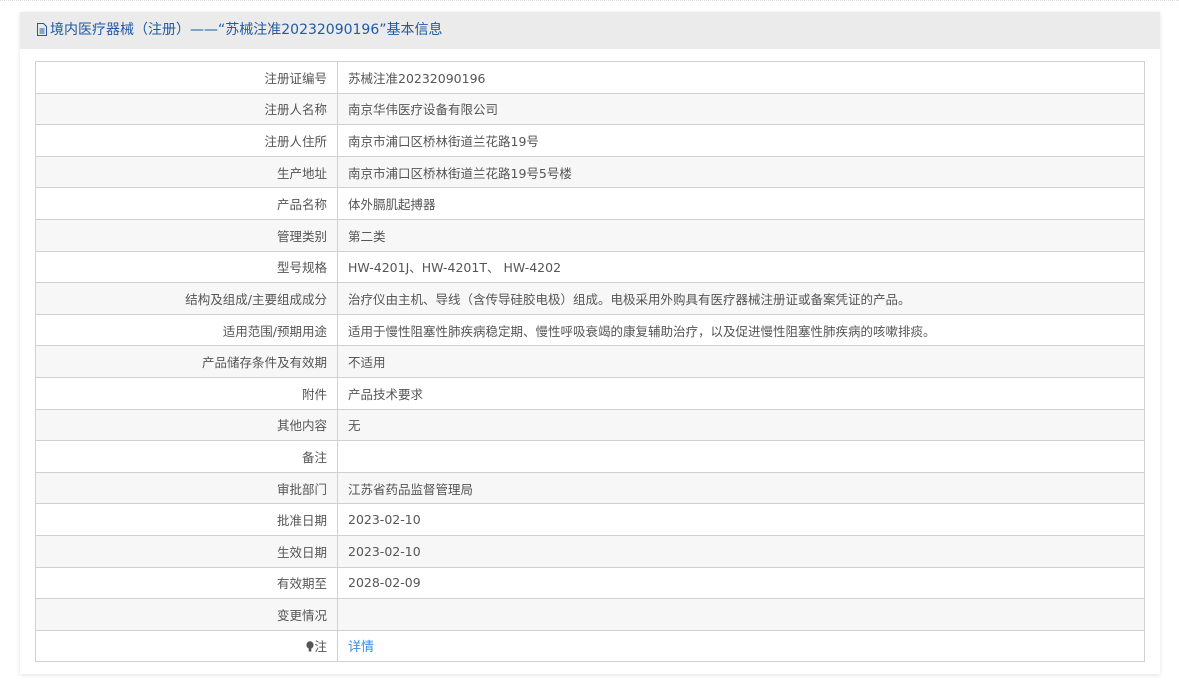 The height and width of the screenshot is (690, 1179). What do you see at coordinates (741, 172) in the screenshot?
I see `row-value: 南京市浦口区桥林街道兰花路19号5号楼` at bounding box center [741, 172].